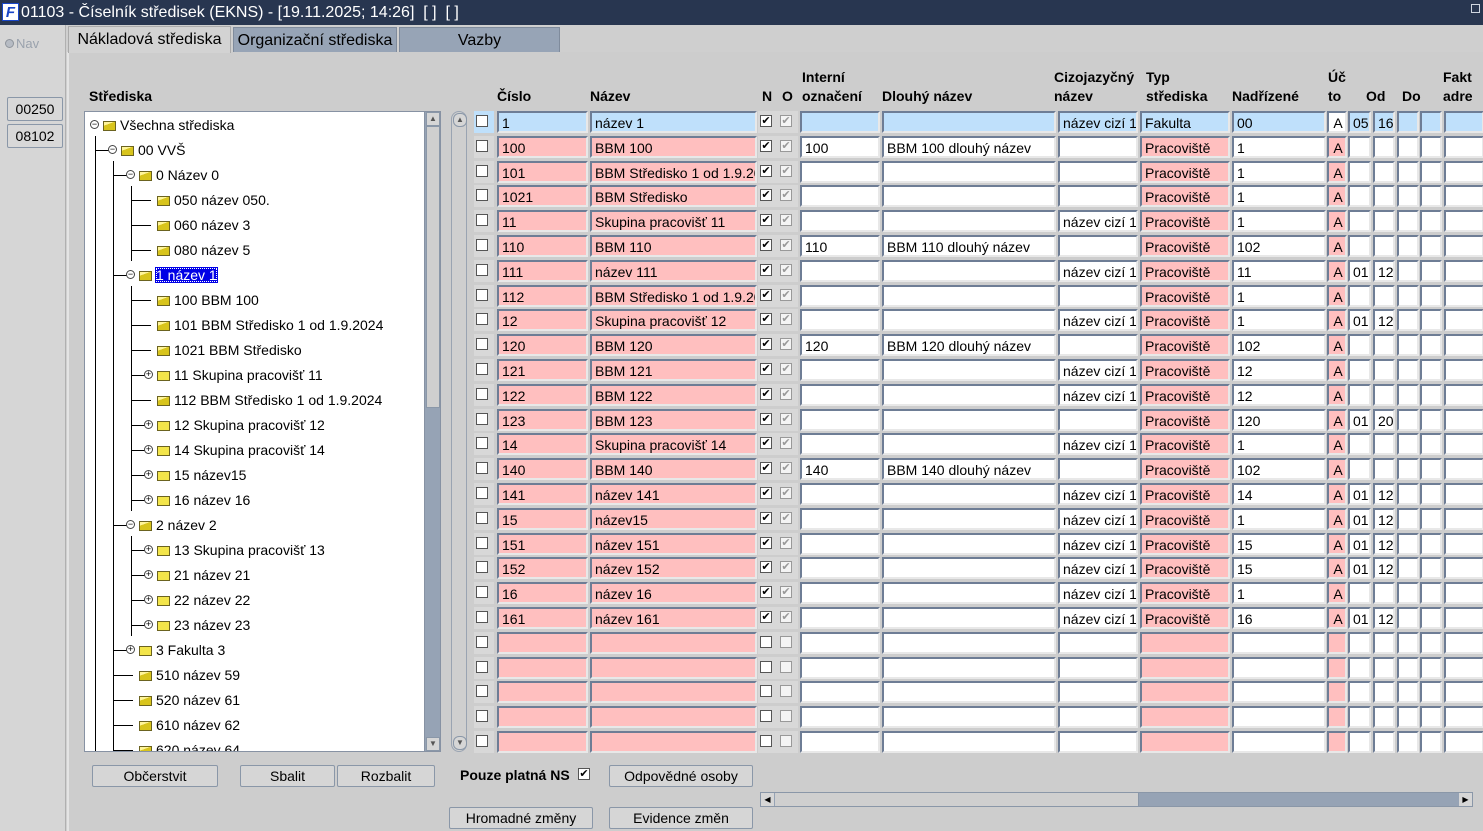  I want to click on collapse-node-icon: −, so click(130, 174).